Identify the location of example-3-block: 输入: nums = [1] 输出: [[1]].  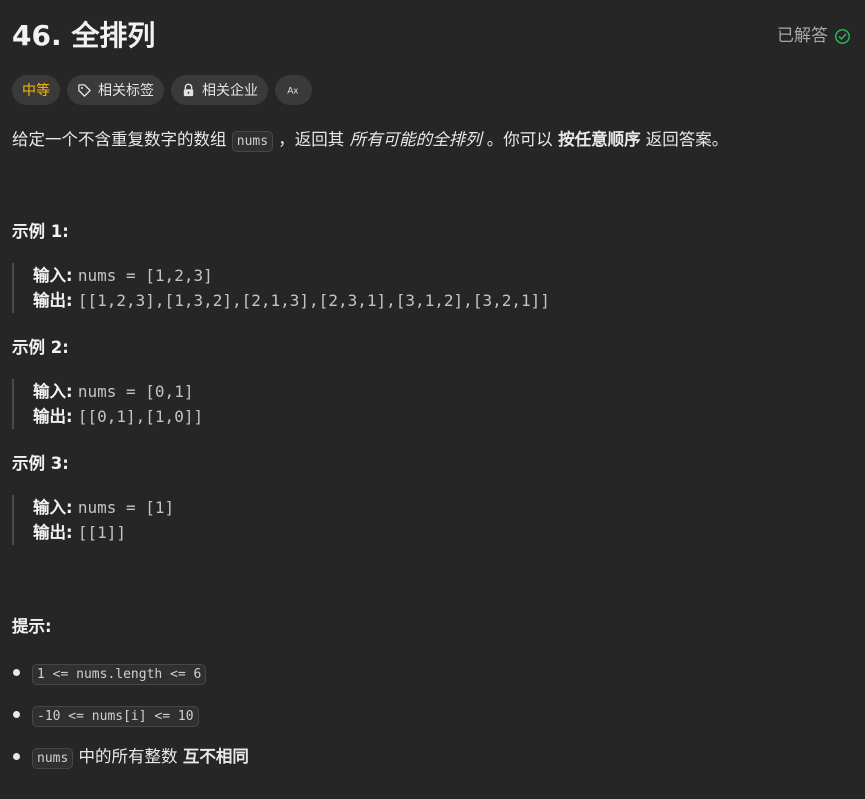
(93, 520).